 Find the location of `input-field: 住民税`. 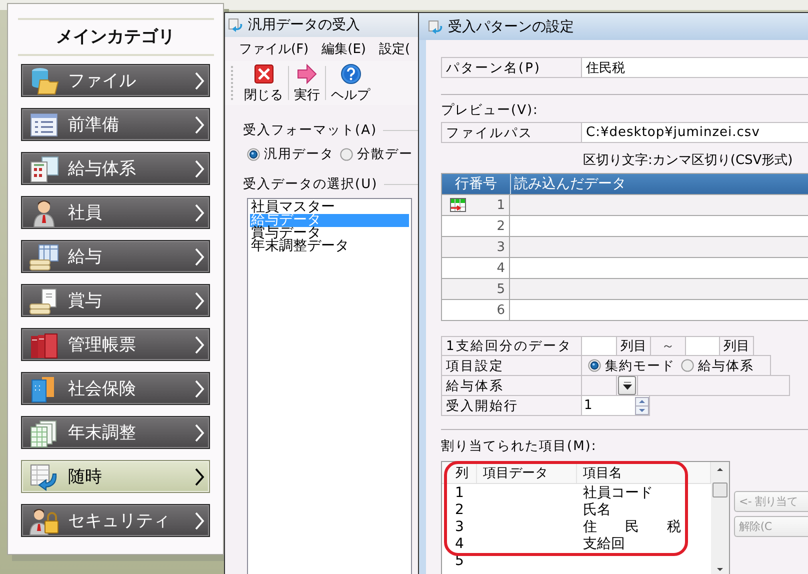

input-field: 住民税 is located at coordinates (694, 67).